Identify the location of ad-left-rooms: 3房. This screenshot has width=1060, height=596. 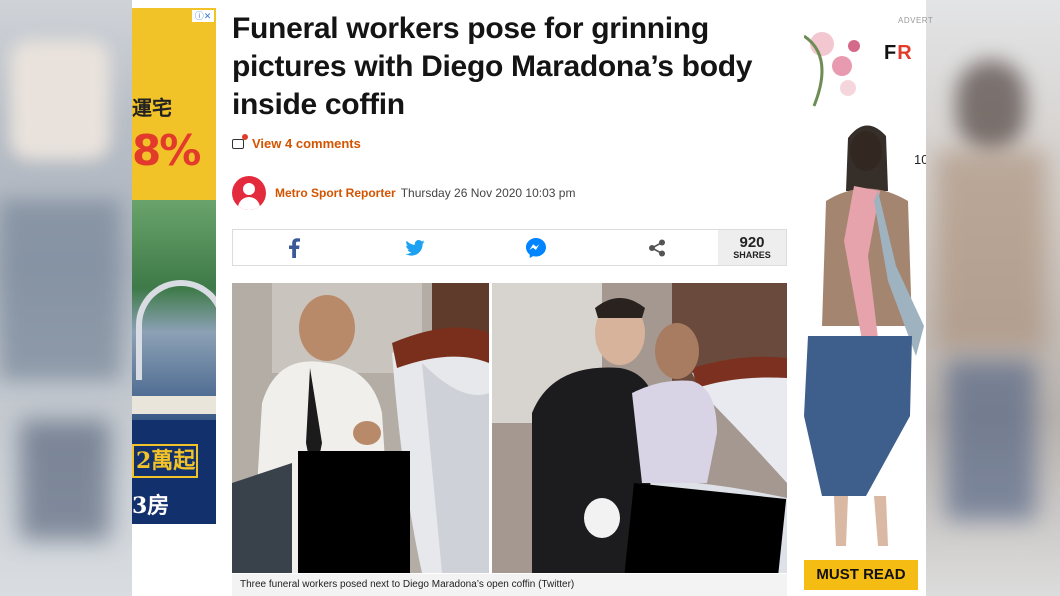
(151, 506).